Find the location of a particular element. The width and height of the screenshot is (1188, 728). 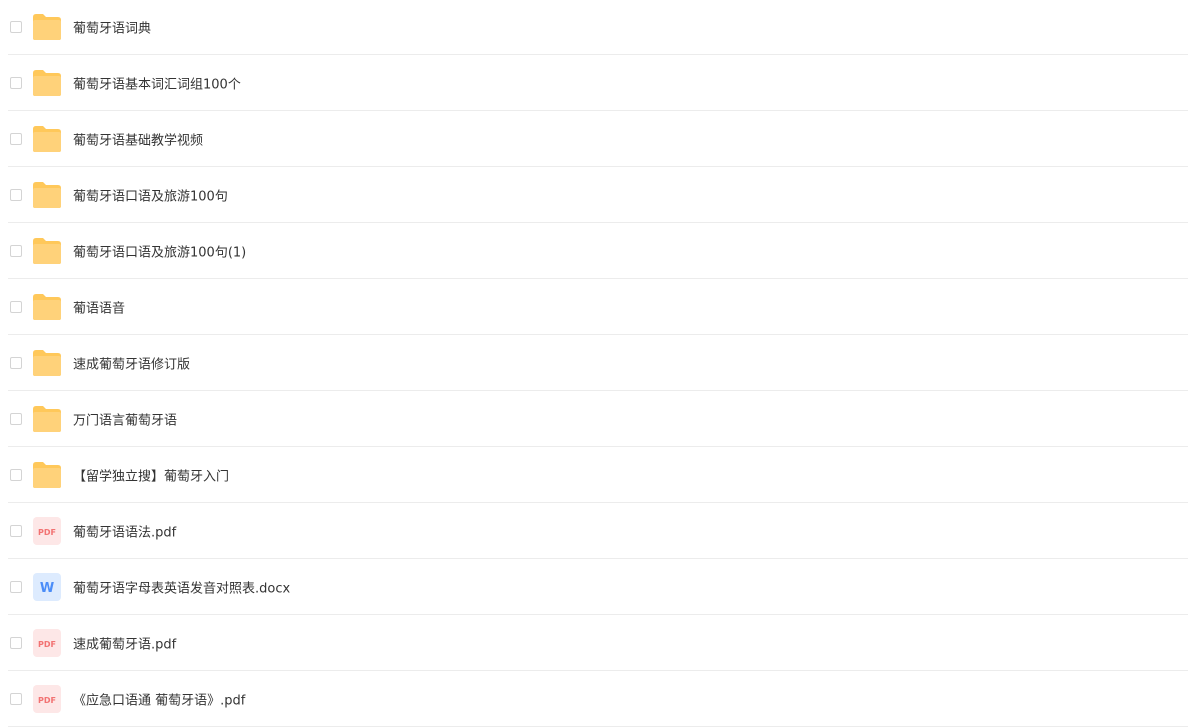

file-name: 葡萄牙语语法.pdf is located at coordinates (124, 531).